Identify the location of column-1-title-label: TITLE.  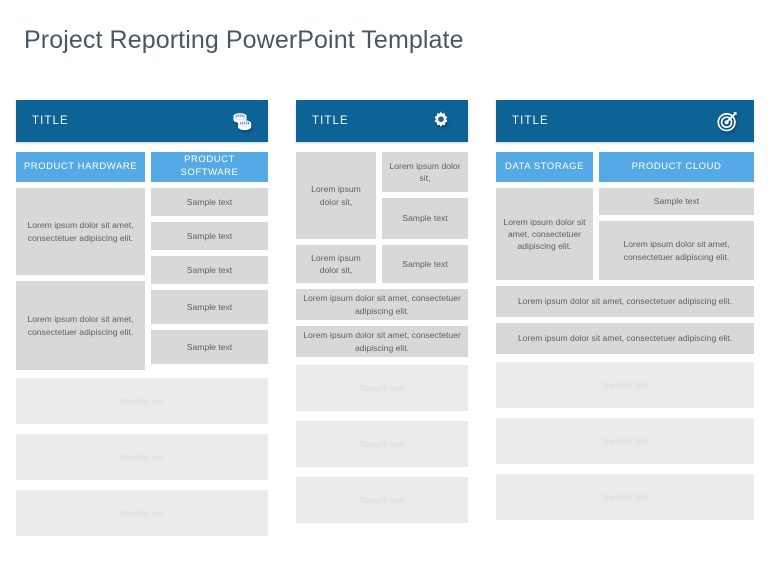
(50, 121).